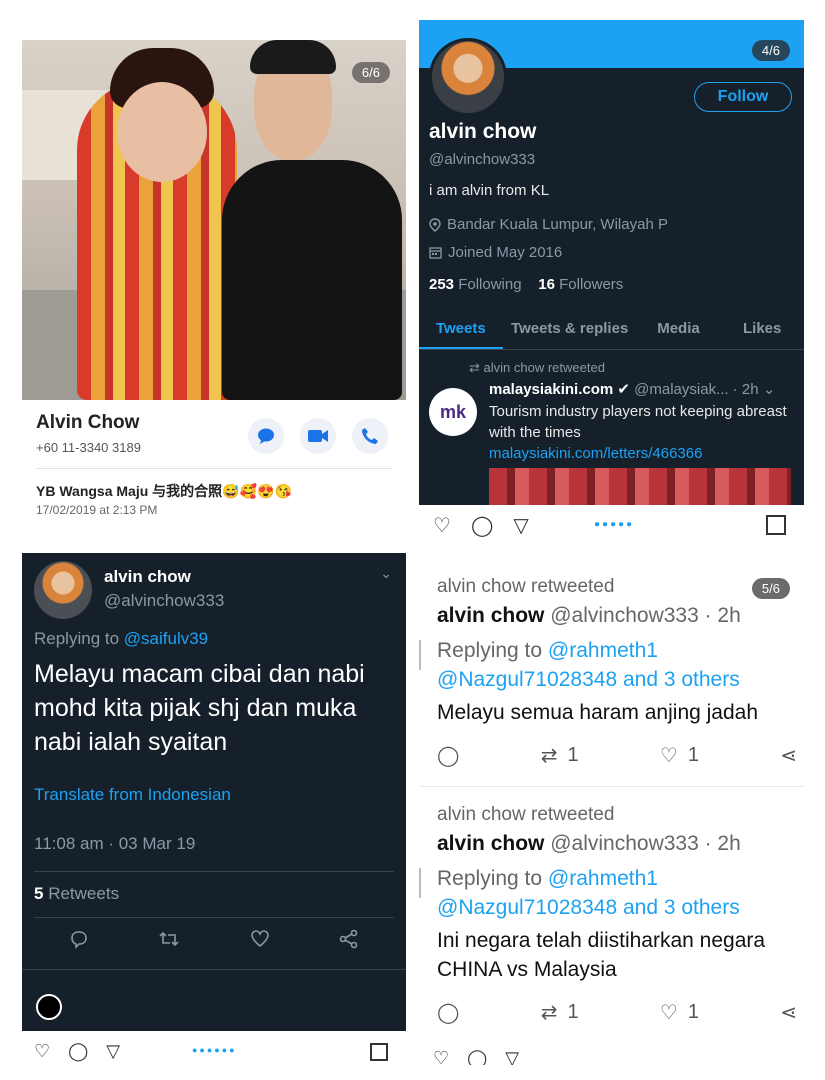 The width and height of the screenshot is (825, 1080). I want to click on video-call-button, so click(318, 436).